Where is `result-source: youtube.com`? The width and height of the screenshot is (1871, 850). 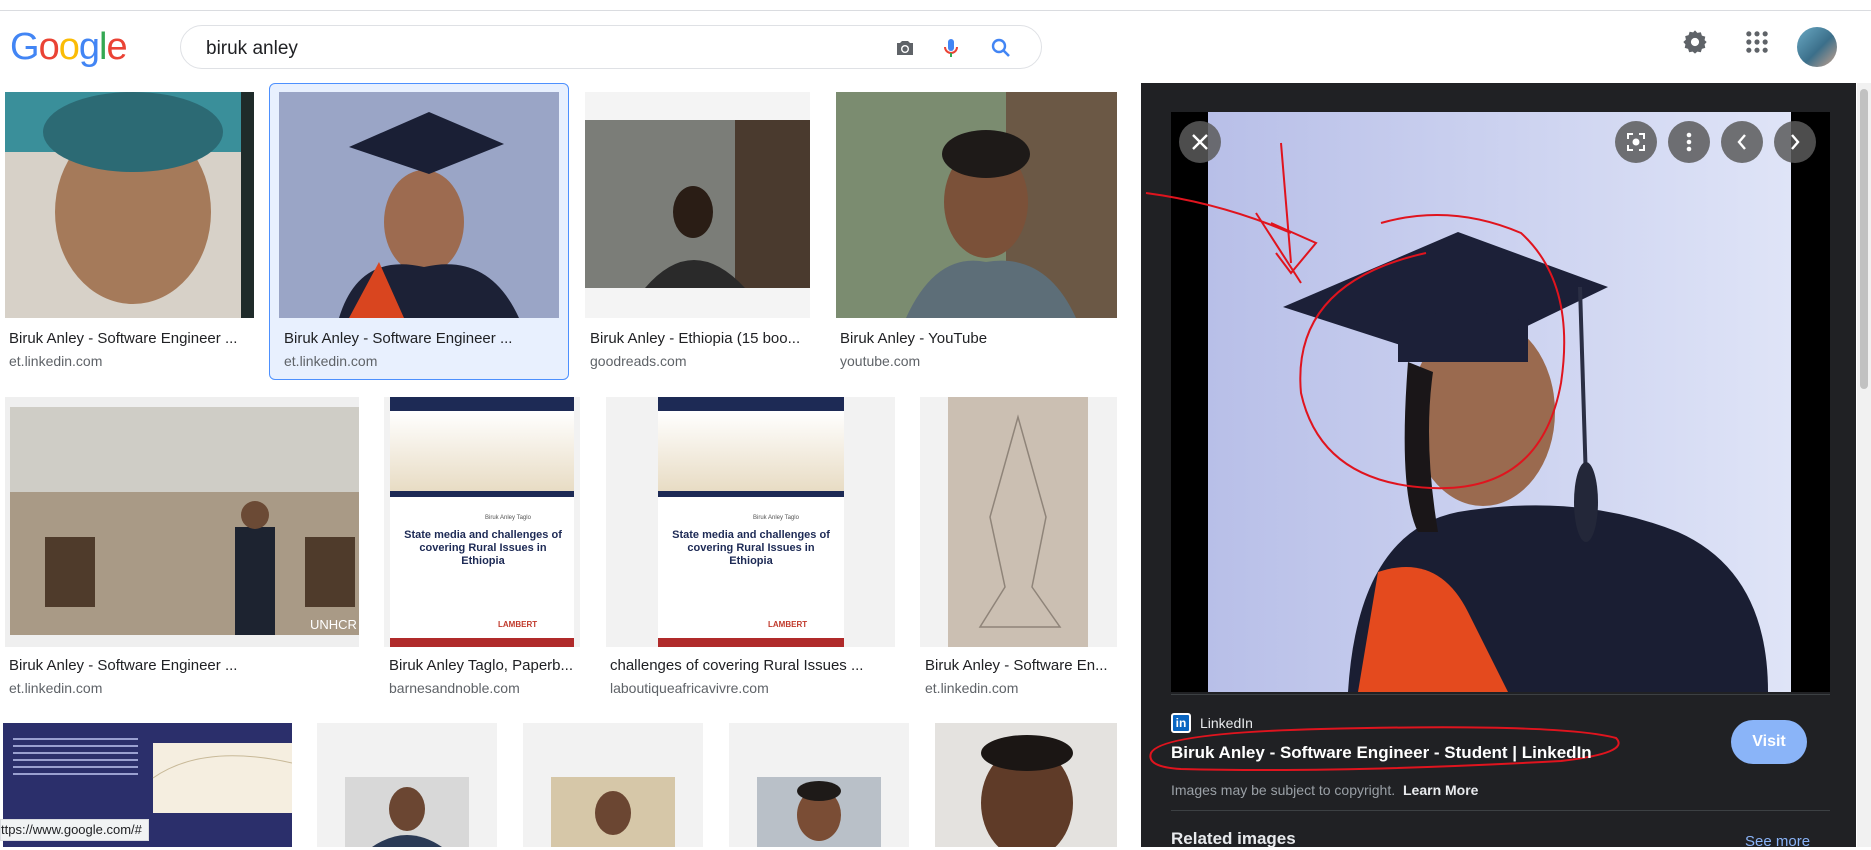 result-source: youtube.com is located at coordinates (880, 361).